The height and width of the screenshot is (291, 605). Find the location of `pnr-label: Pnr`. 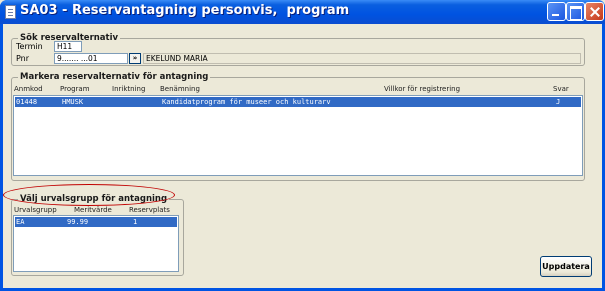

pnr-label: Pnr is located at coordinates (23, 58).